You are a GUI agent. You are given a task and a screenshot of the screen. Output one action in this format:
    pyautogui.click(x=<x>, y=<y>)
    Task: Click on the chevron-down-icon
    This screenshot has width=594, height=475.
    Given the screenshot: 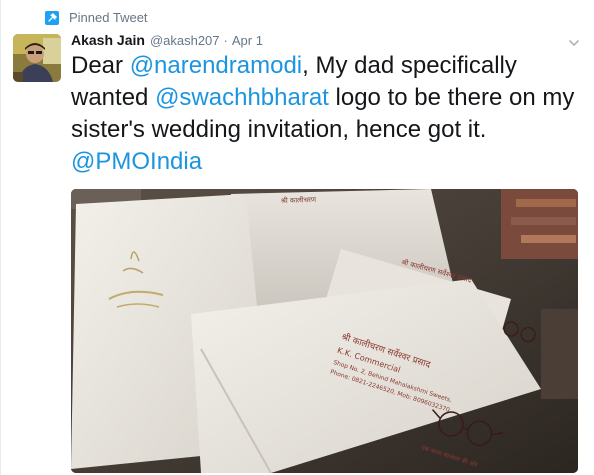 What is the action you would take?
    pyautogui.click(x=574, y=42)
    